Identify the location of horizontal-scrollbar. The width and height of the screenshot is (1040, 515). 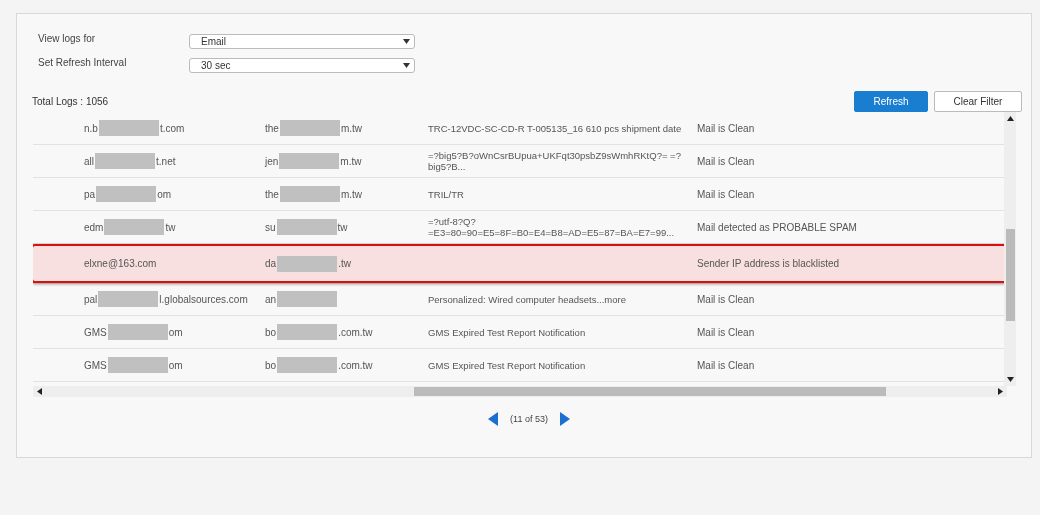
(520, 391).